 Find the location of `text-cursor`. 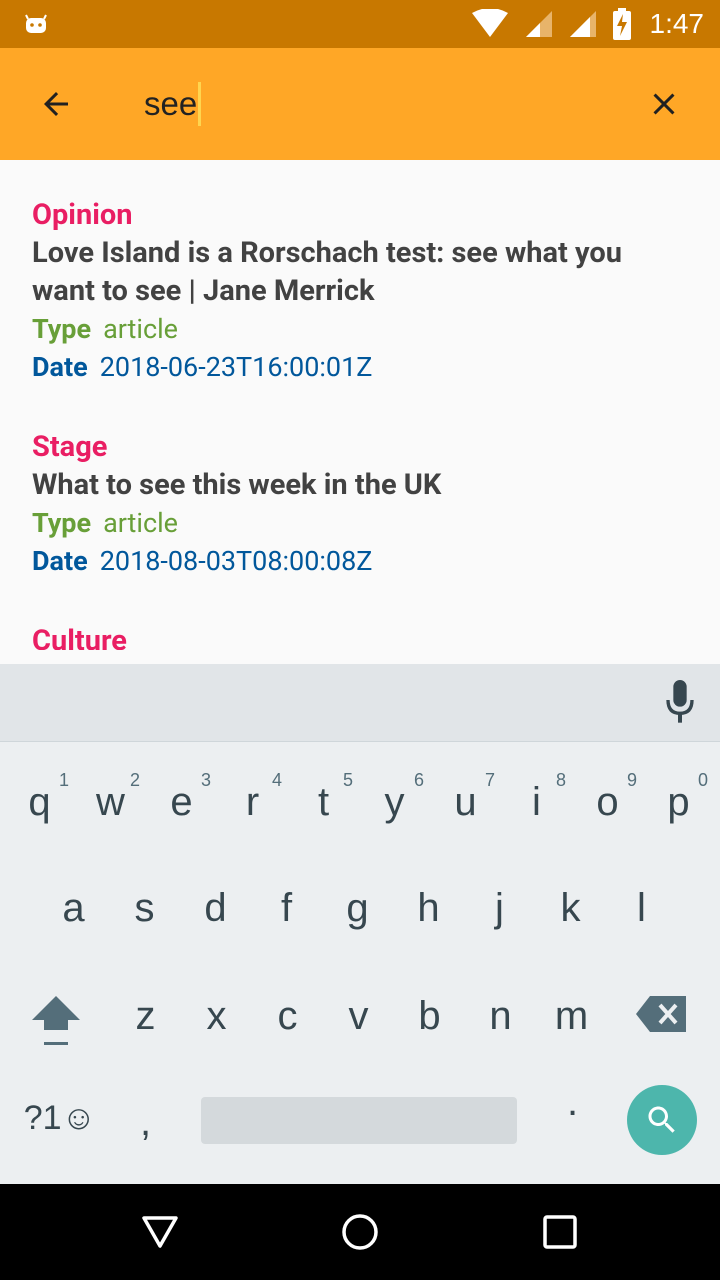

text-cursor is located at coordinates (200, 104).